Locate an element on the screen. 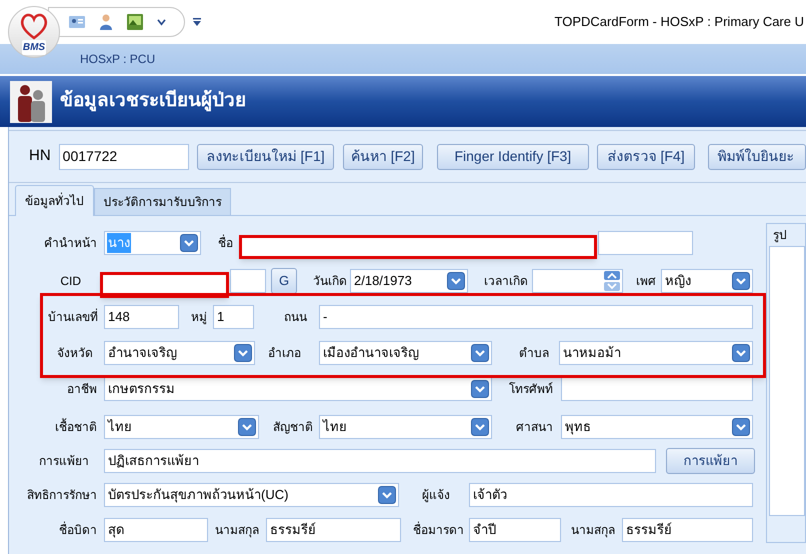 Image resolution: width=806 pixels, height=554 pixels. logo-text: BMS is located at coordinates (34, 47).